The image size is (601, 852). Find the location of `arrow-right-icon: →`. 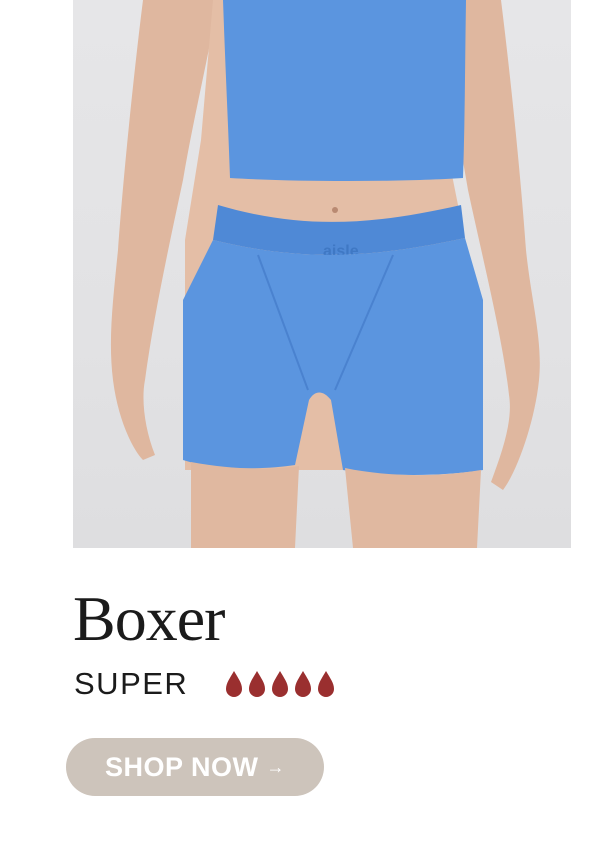

arrow-right-icon: → is located at coordinates (275, 766).